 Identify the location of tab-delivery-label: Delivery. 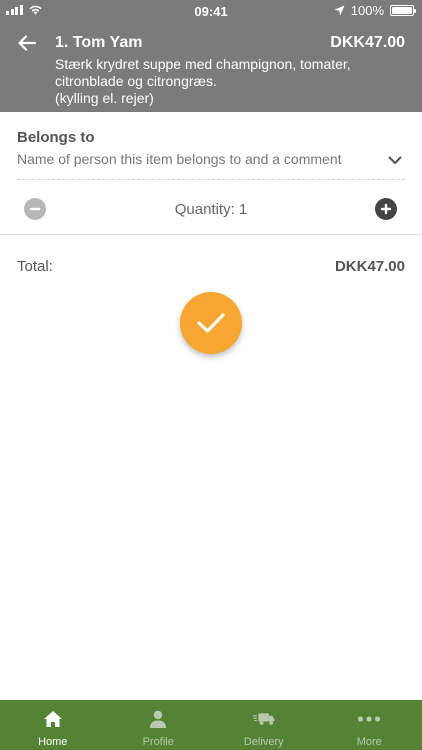
(263, 742).